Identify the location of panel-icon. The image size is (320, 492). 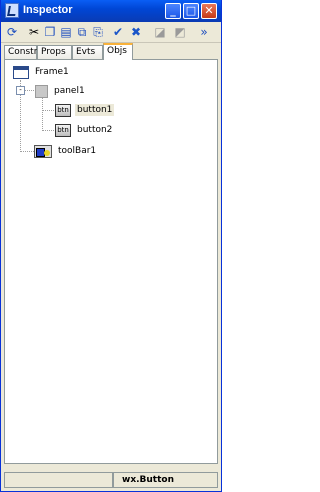
(41, 91).